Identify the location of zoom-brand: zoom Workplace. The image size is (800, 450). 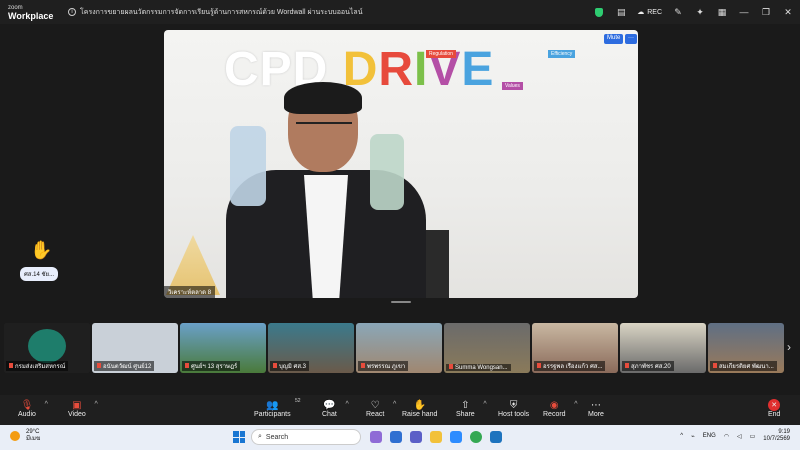
(30, 13).